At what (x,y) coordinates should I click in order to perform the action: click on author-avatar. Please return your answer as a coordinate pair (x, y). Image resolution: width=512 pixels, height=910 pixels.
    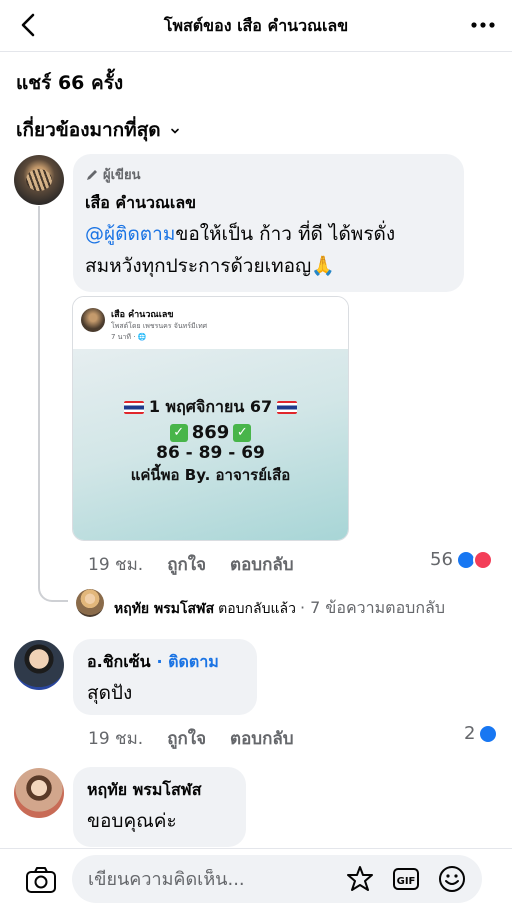
    Looking at the image, I should click on (39, 180).